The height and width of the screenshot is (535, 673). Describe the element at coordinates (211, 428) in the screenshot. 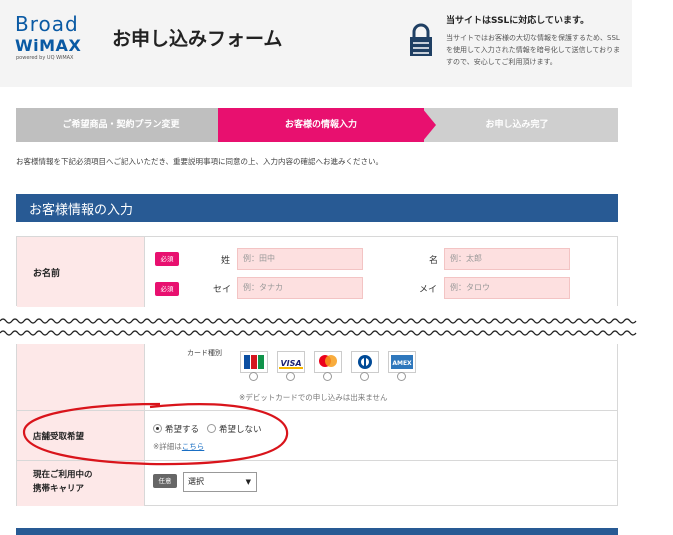

I see `store-radio-no` at that location.